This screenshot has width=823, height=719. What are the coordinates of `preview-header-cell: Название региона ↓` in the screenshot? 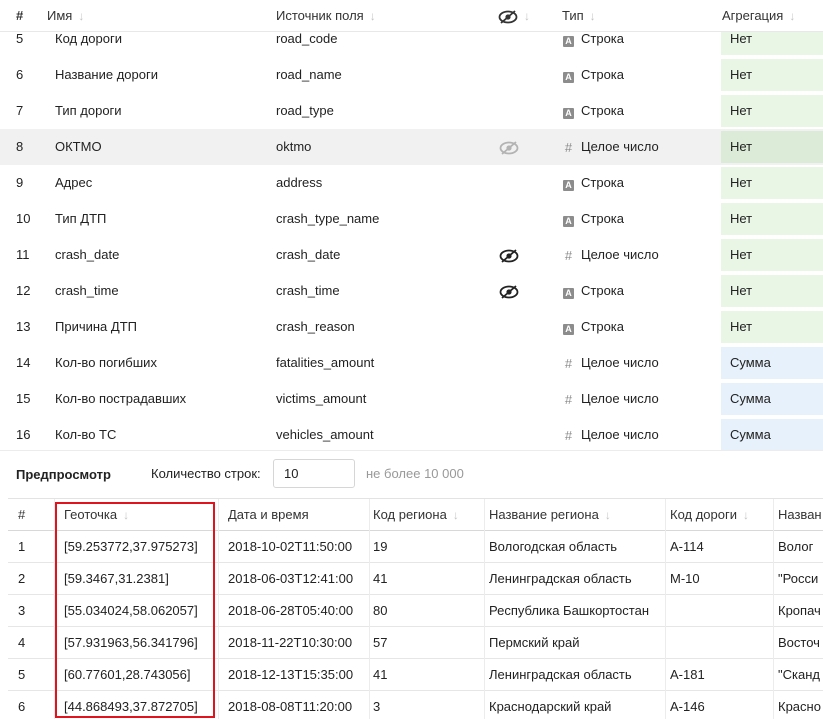 It's located at (576, 515).